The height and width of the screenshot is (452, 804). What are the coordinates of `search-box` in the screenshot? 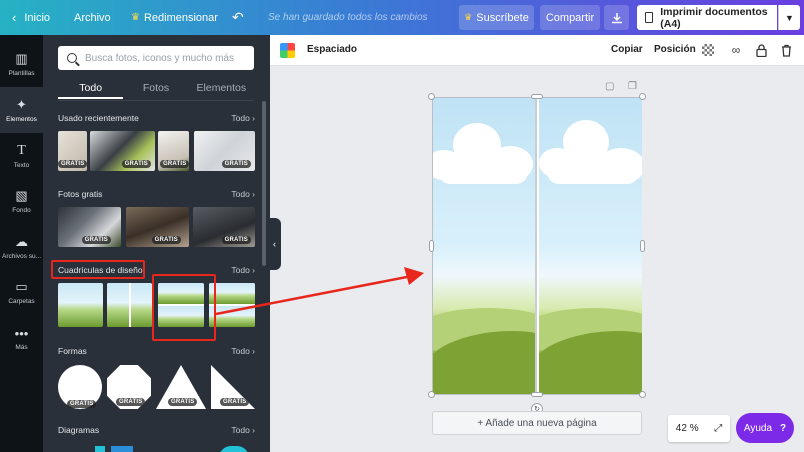 It's located at (156, 58).